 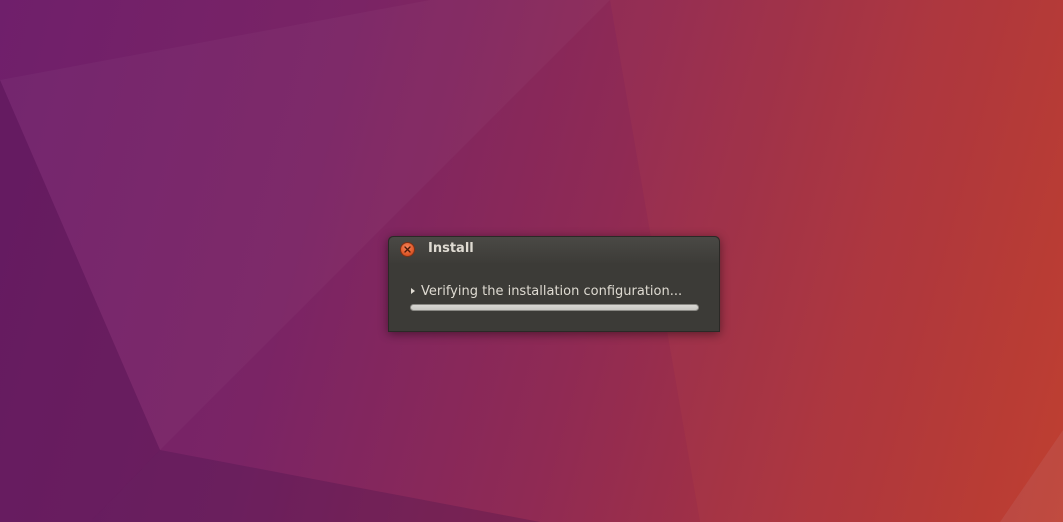 I want to click on dialog-titlebar: Install, so click(x=554, y=250).